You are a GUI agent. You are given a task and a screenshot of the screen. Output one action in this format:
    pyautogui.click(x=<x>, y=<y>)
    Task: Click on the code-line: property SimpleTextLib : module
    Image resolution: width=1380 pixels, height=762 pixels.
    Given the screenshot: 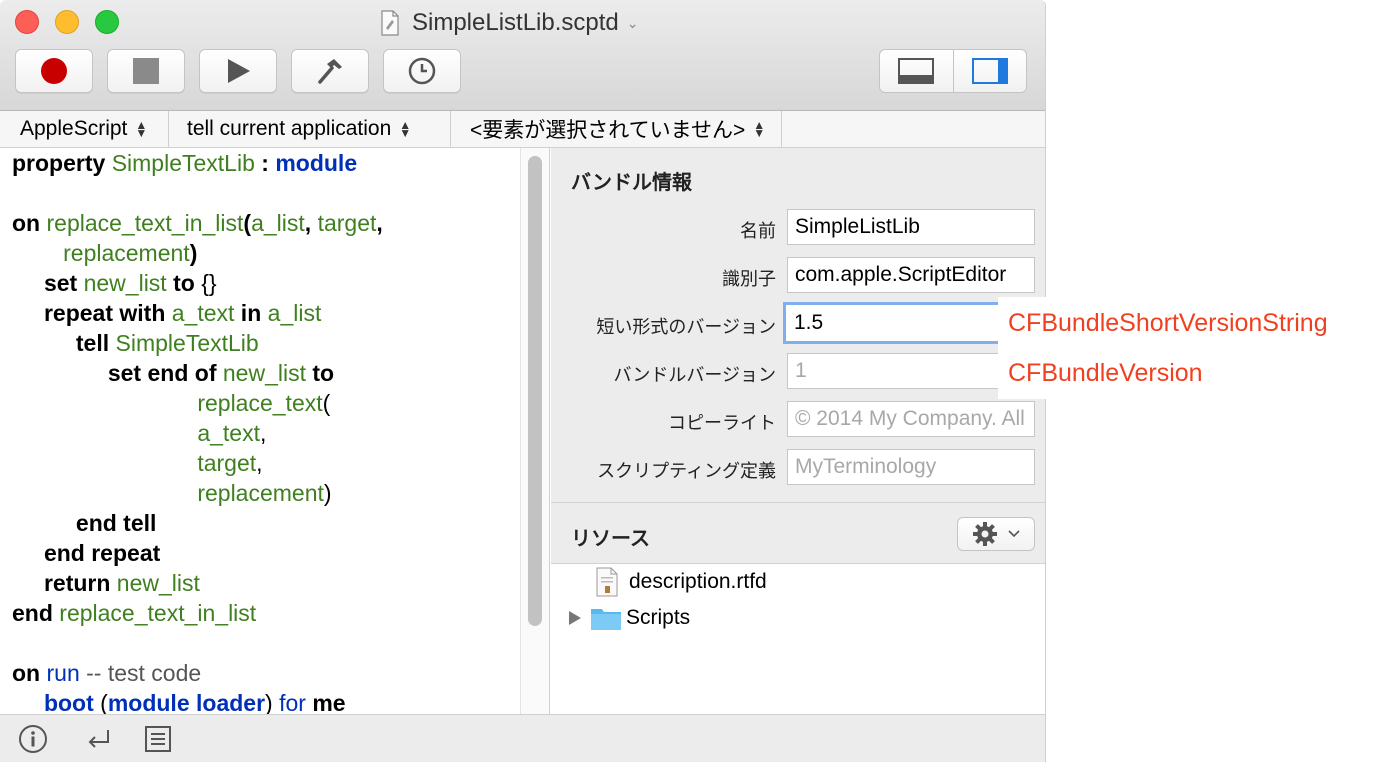 What is the action you would take?
    pyautogui.click(x=197, y=163)
    